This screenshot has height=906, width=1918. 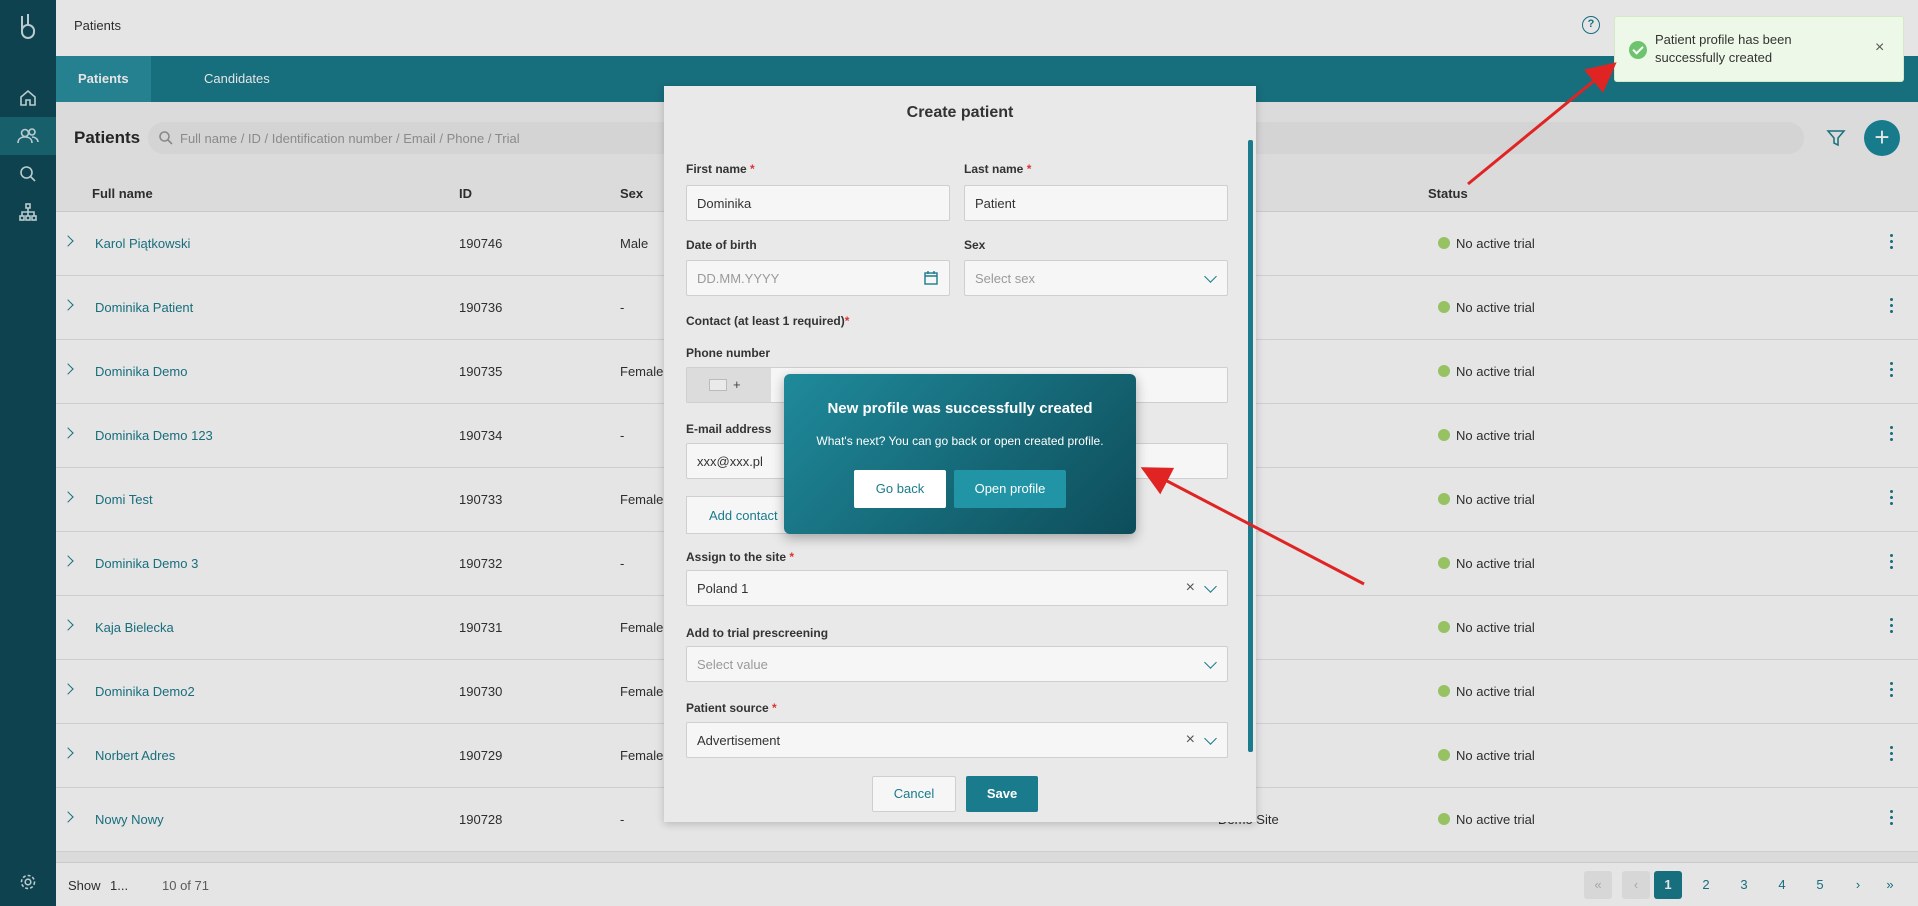 I want to click on email-value: xxx@xxx.pl, so click(x=730, y=461).